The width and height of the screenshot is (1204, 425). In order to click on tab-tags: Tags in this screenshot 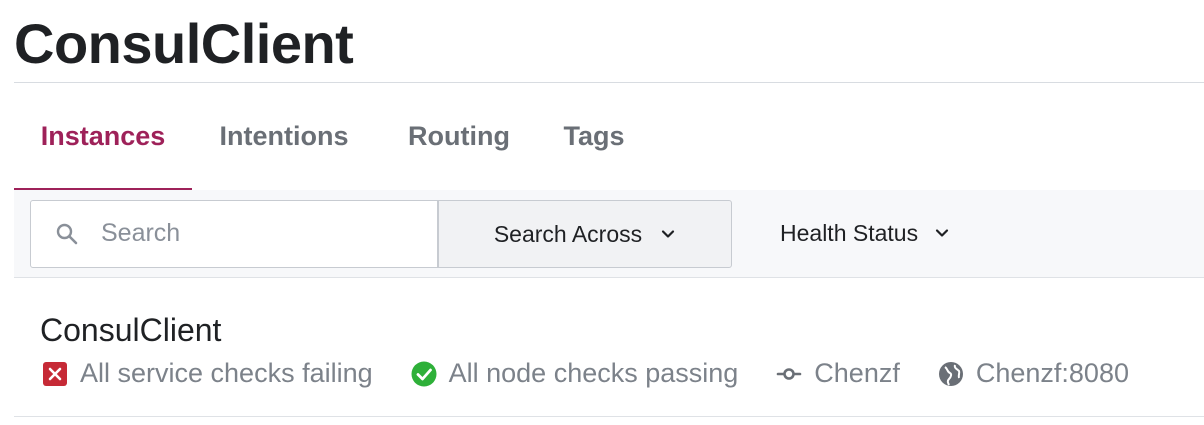, I will do `click(594, 136)`.